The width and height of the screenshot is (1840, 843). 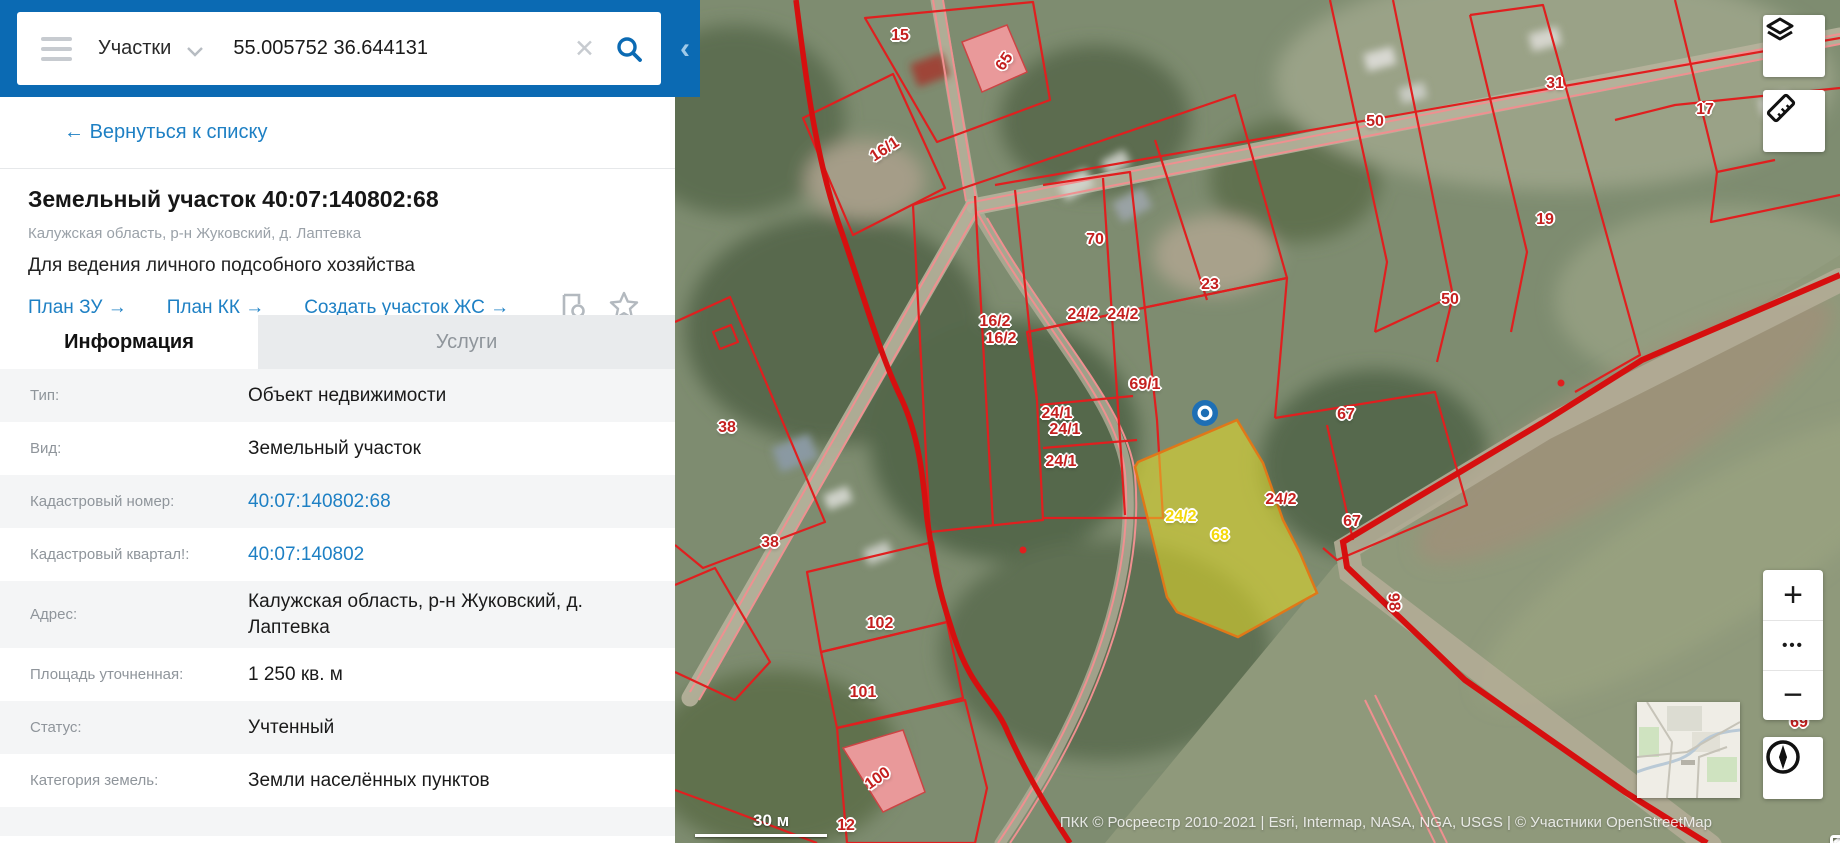 What do you see at coordinates (900, 36) in the screenshot?
I see `parcel-label-15: 15` at bounding box center [900, 36].